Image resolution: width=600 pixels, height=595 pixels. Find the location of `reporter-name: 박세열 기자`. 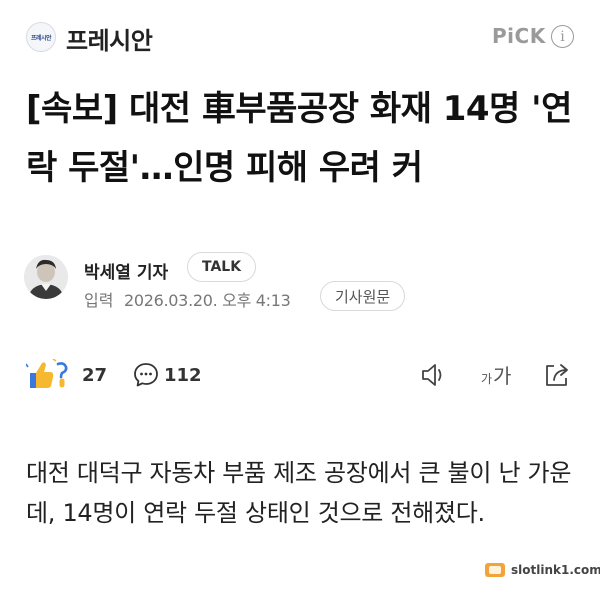

reporter-name: 박세열 기자 is located at coordinates (126, 270).